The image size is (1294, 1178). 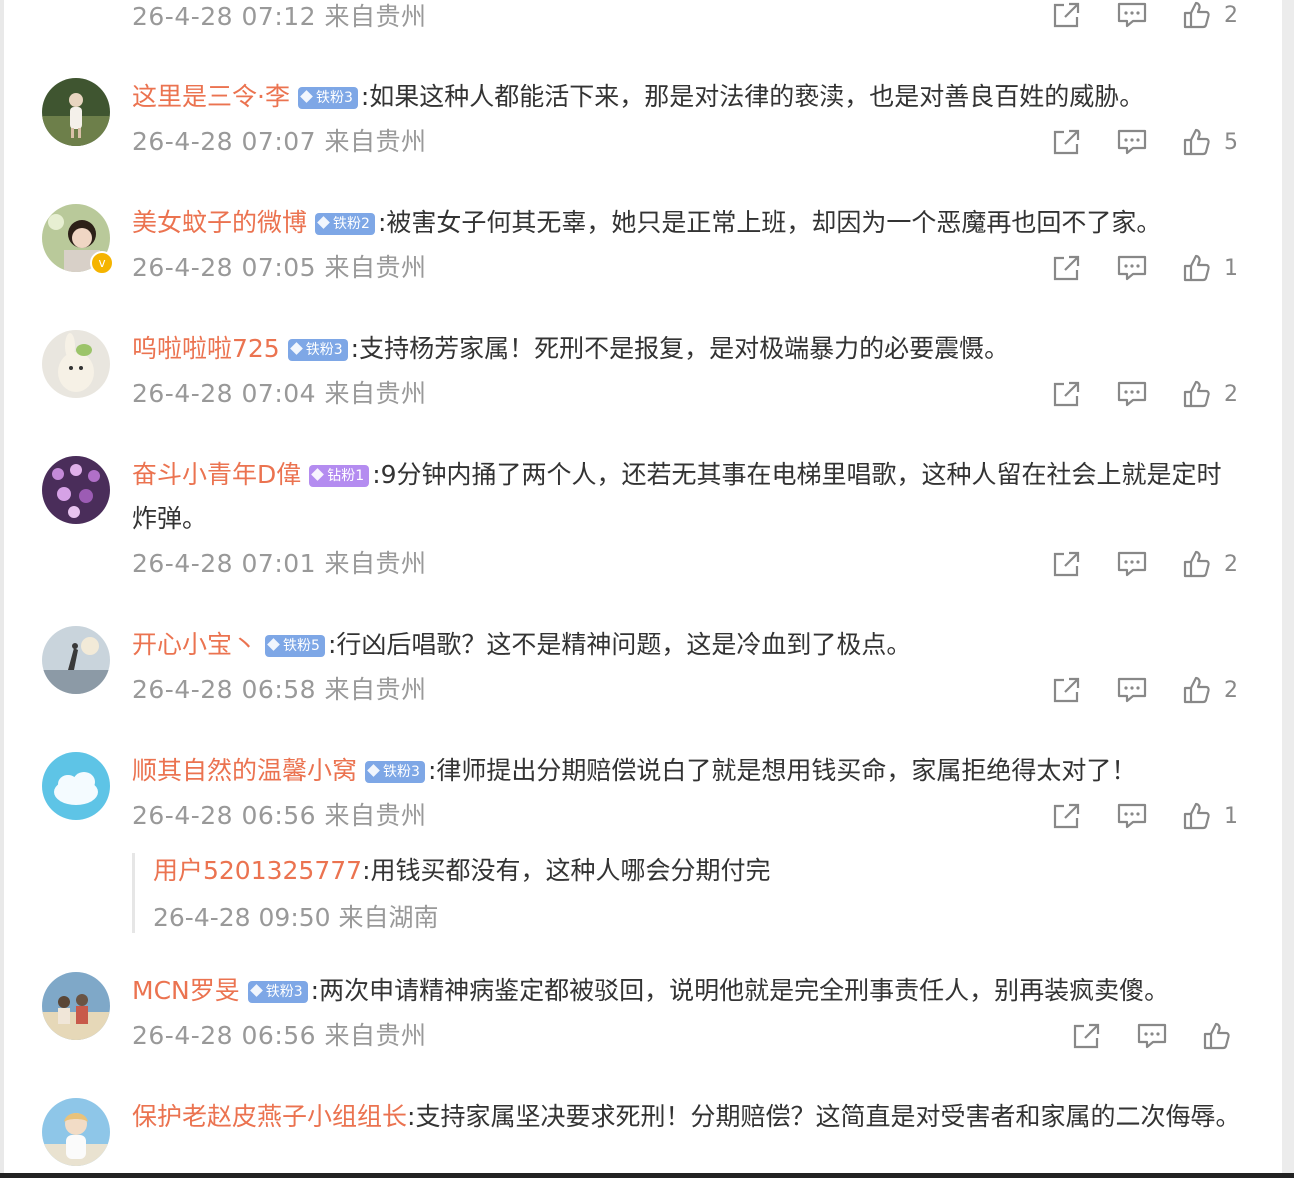 I want to click on reply-username-link: 用户5201325777, so click(x=257, y=870).